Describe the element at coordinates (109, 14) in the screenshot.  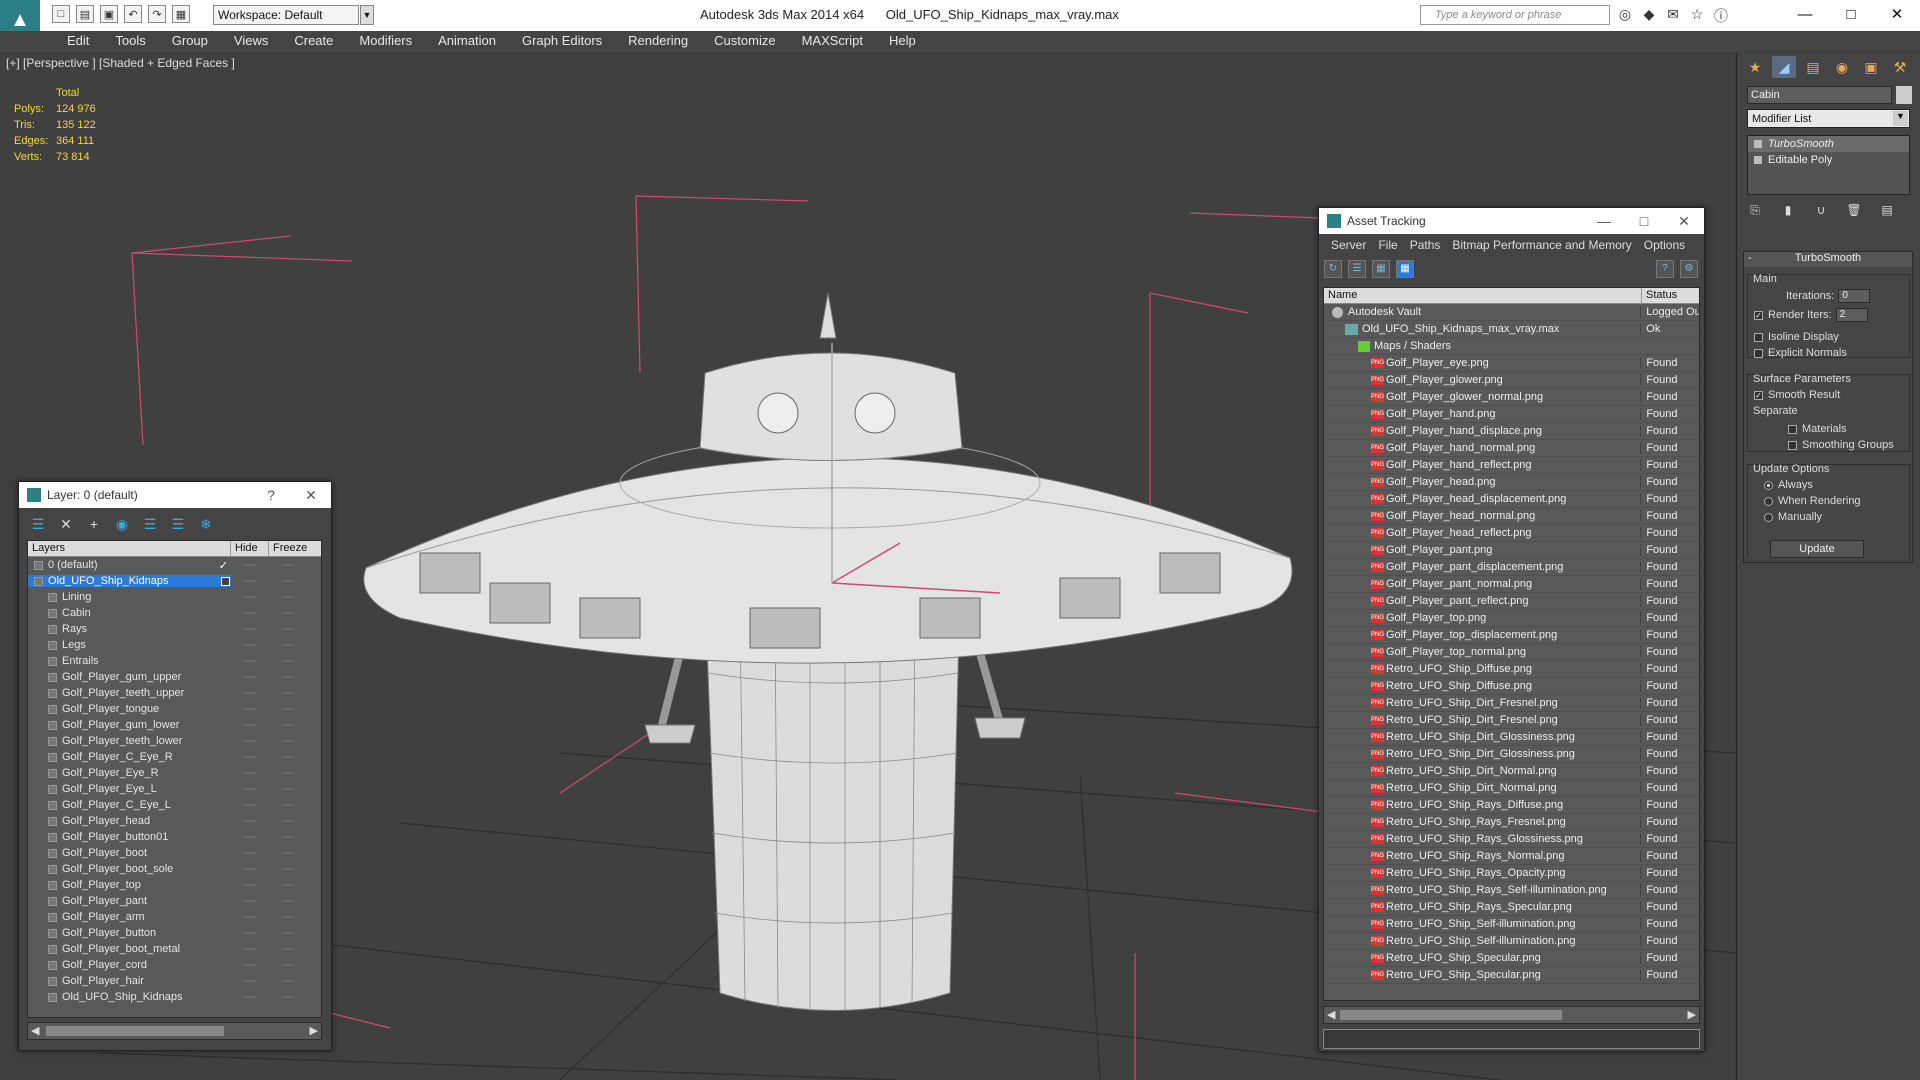
I see `save-icon: ▣` at that location.